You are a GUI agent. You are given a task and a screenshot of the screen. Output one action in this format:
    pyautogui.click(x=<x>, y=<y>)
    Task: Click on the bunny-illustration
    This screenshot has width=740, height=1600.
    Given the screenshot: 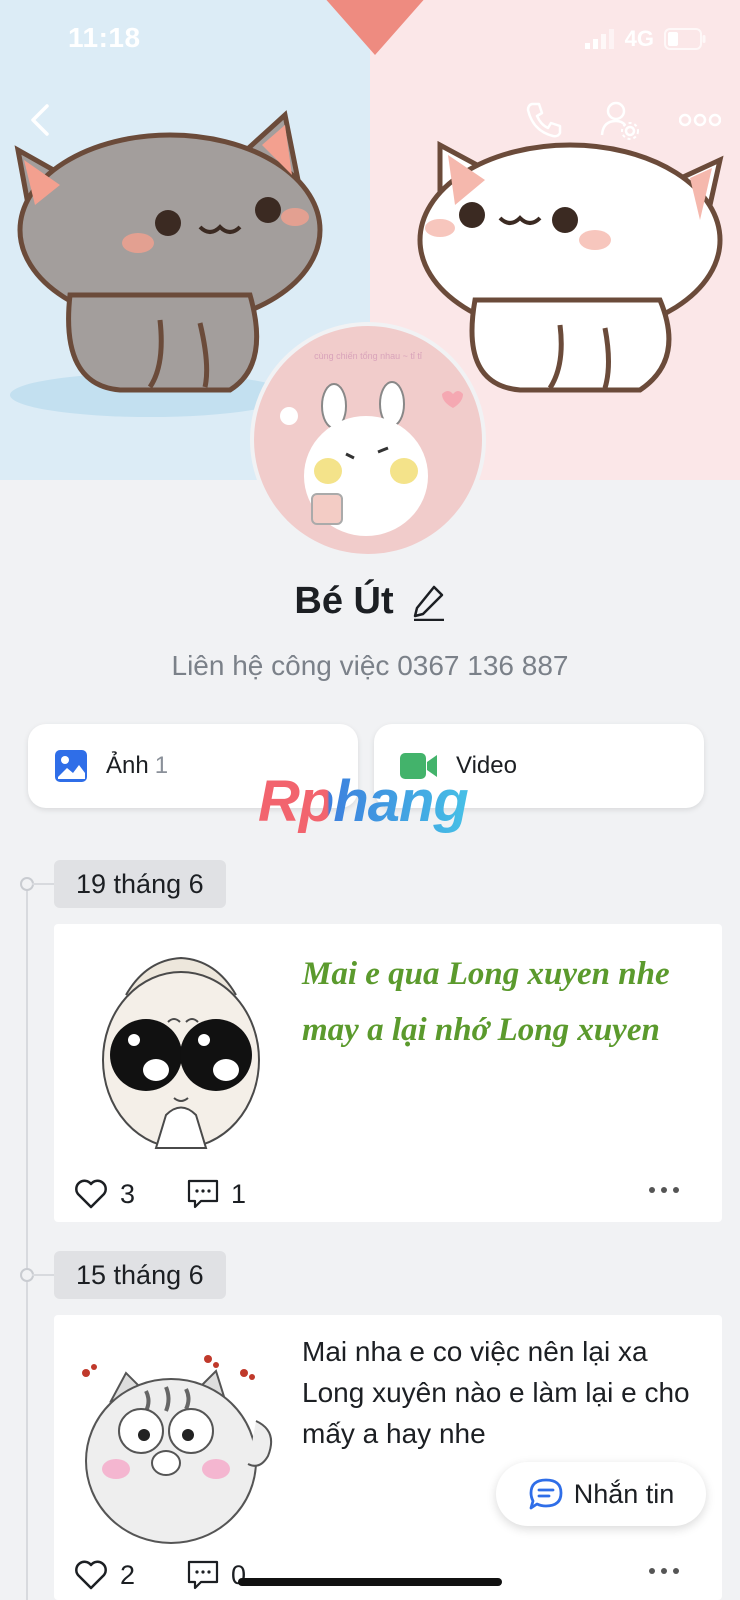 What is the action you would take?
    pyautogui.click(x=371, y=458)
    